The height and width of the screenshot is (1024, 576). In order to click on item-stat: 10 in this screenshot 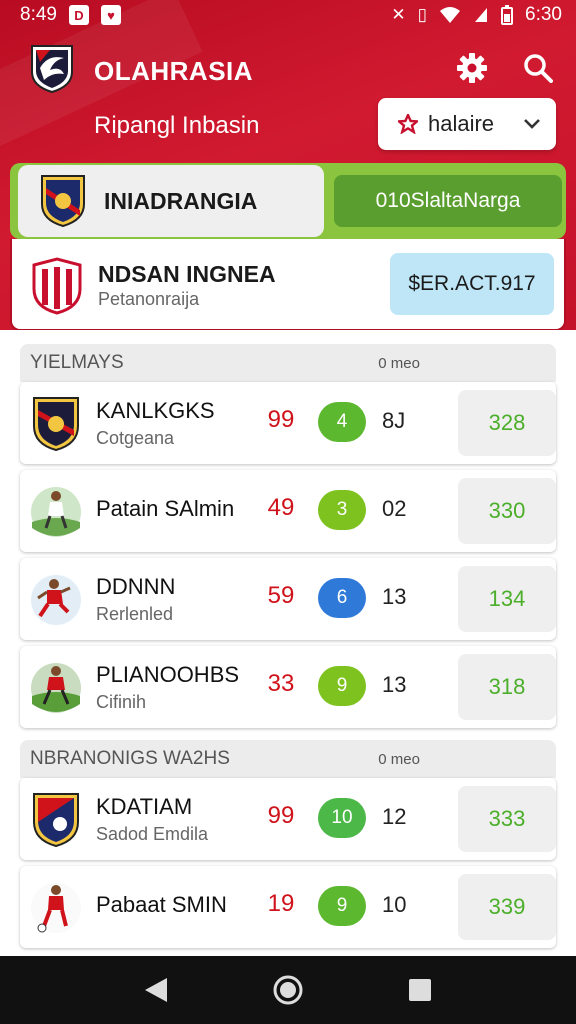, I will do `click(394, 904)`.